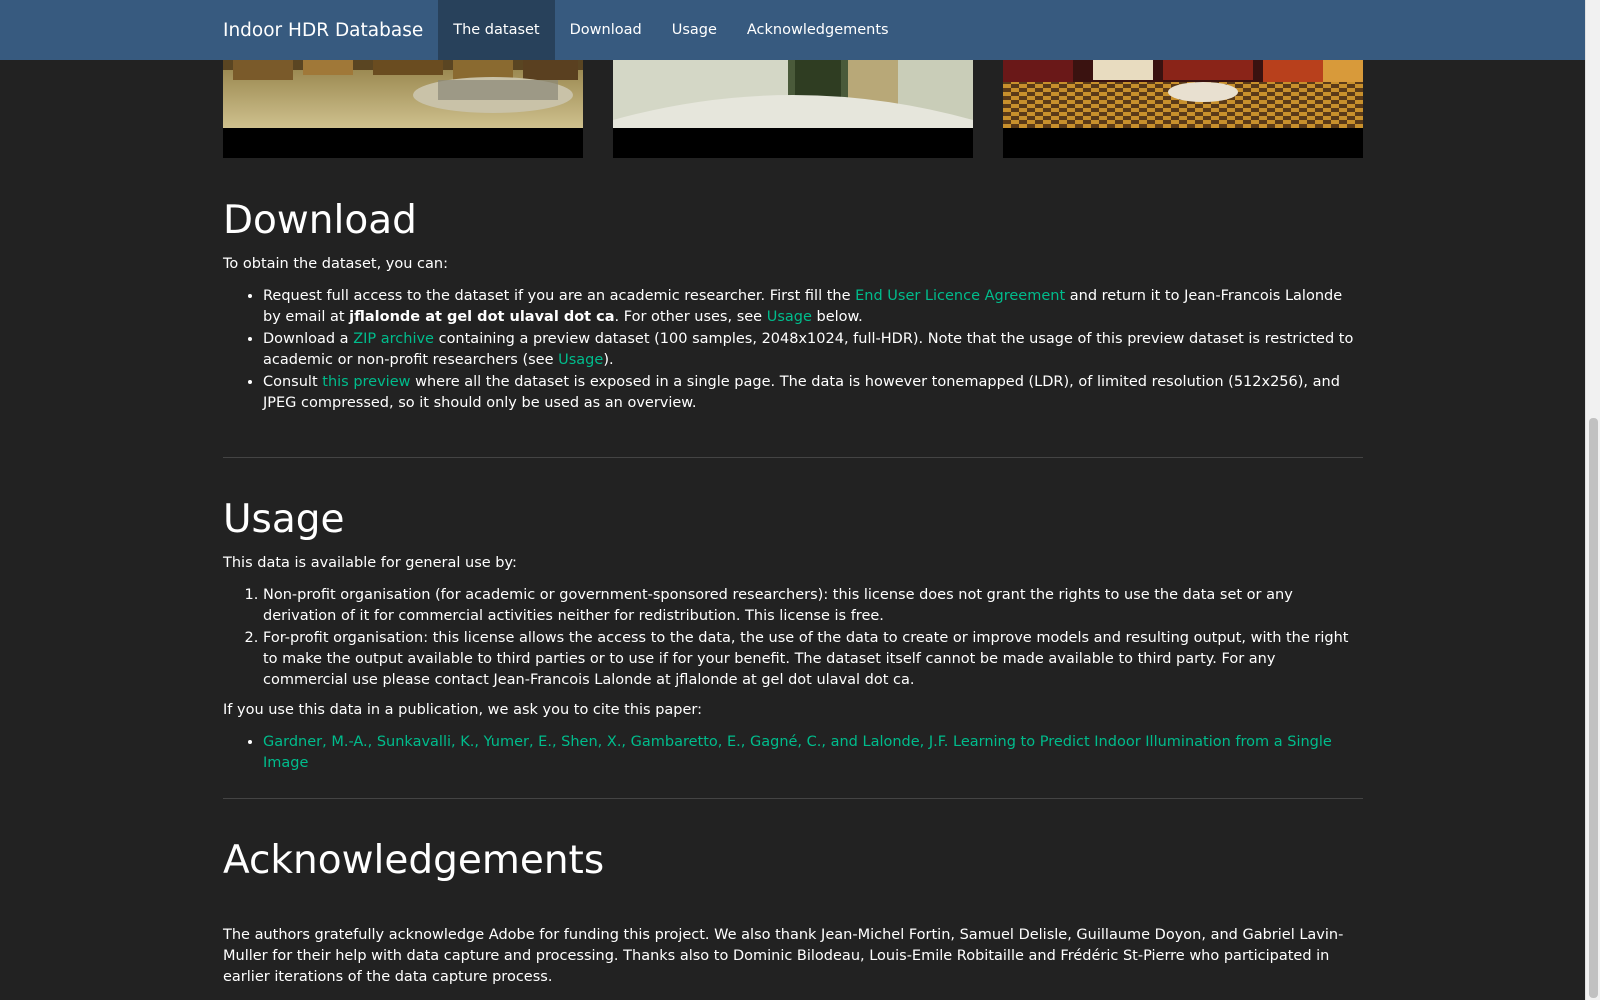  Describe the element at coordinates (366, 382) in the screenshot. I see `this-preview-link: this preview` at that location.